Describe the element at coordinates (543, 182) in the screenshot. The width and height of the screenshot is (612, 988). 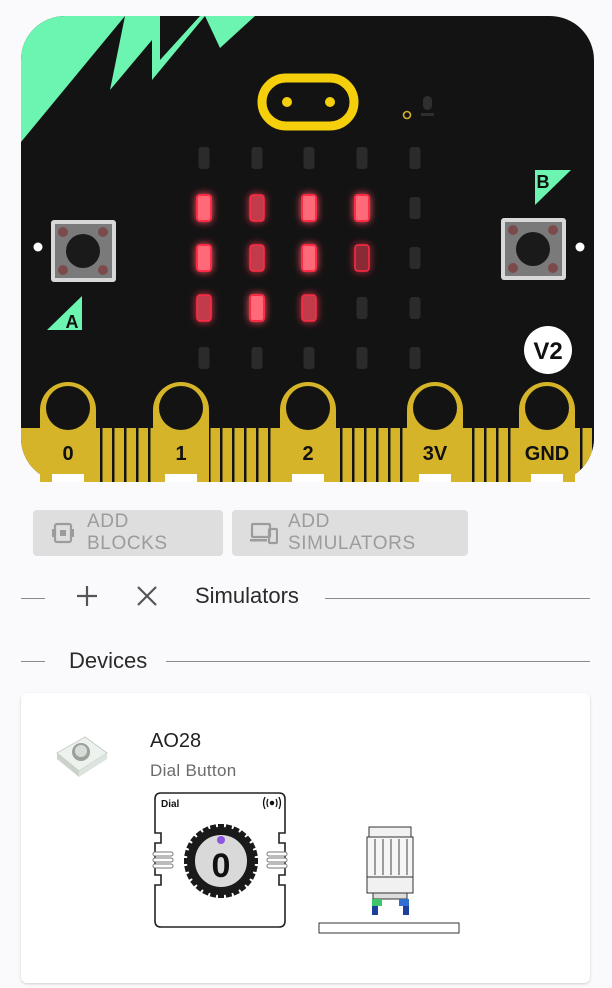
I see `button-b-label: B` at that location.